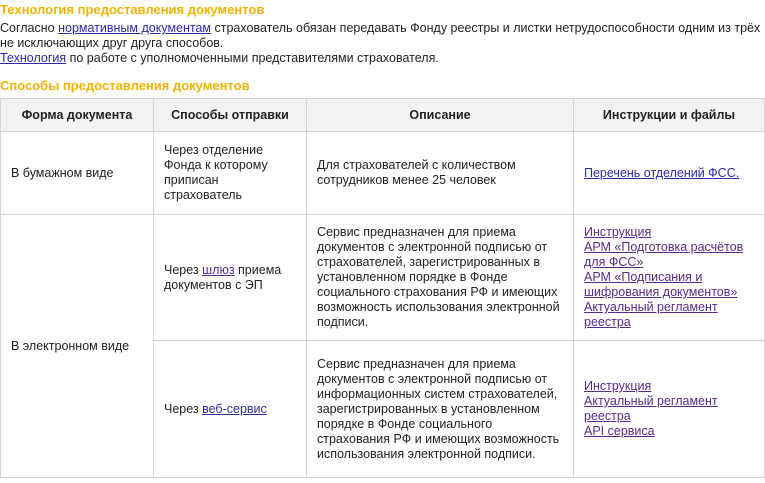  Describe the element at coordinates (183, 269) in the screenshot. I see `method-gateway-before: Через` at that location.